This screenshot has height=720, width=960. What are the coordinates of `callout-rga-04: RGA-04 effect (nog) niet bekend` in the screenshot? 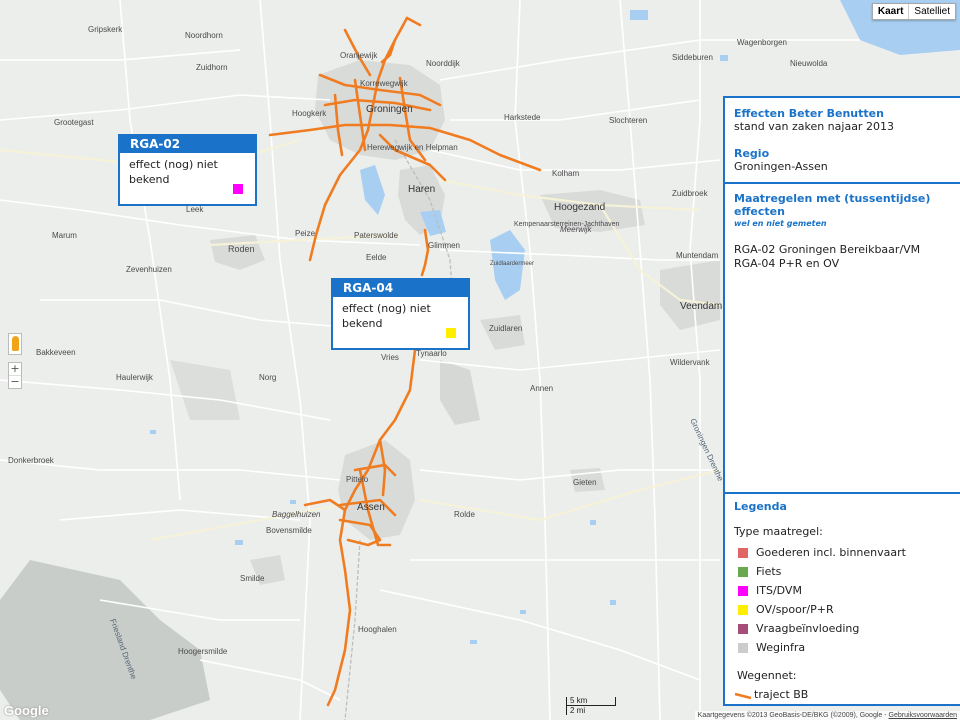 It's located at (400, 314).